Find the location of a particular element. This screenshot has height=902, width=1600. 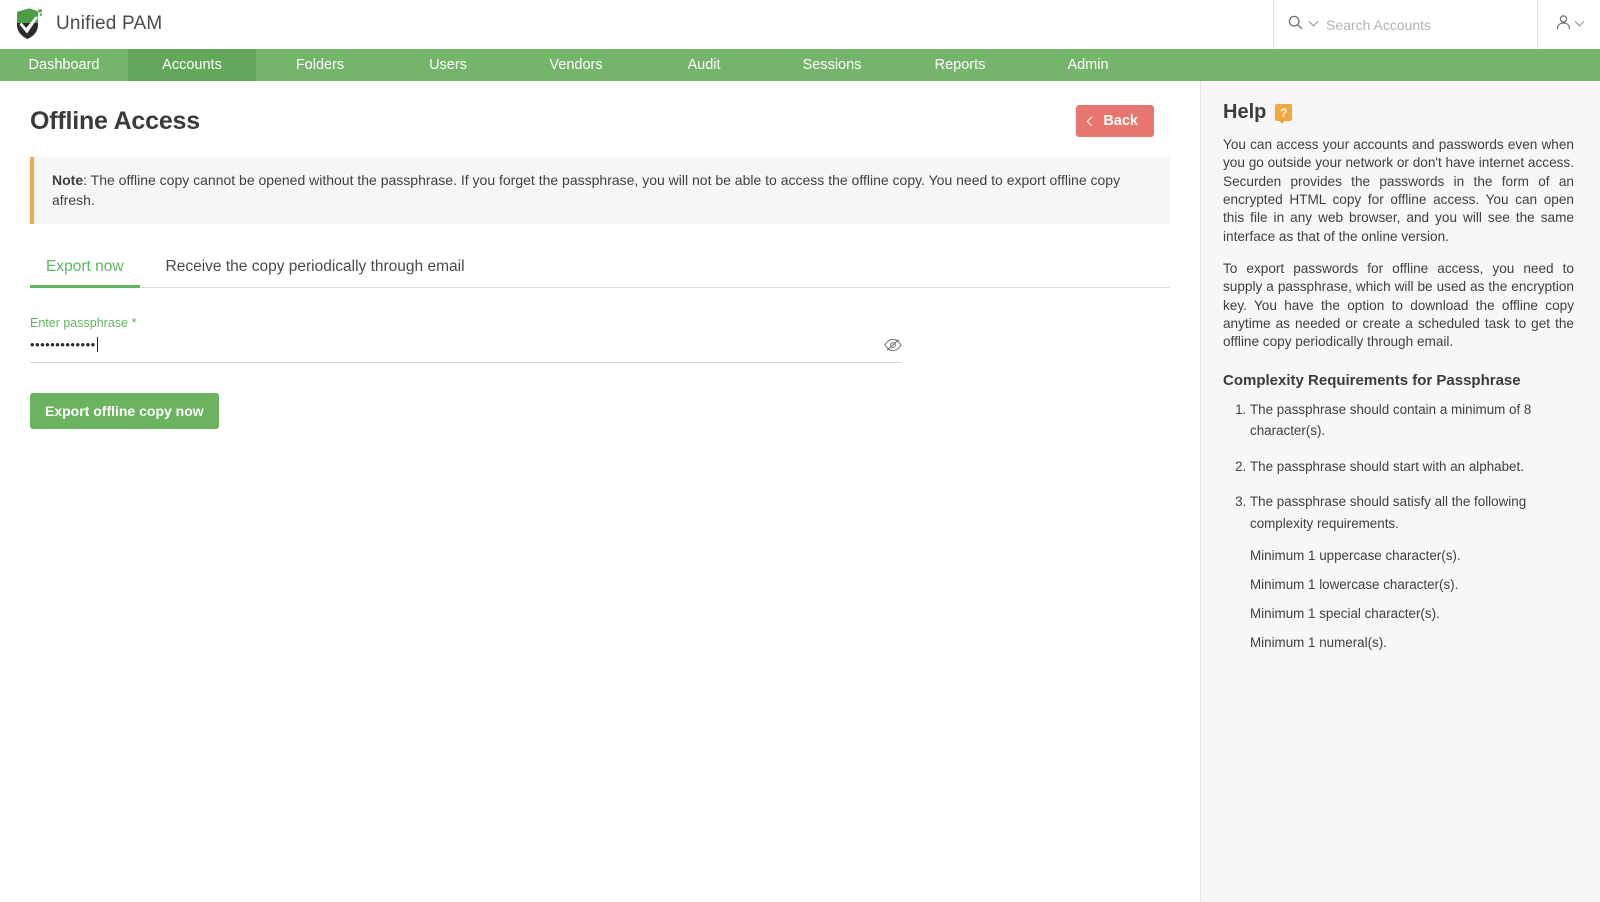

passphrase-input-line: ••••••••••••• is located at coordinates (466, 349).